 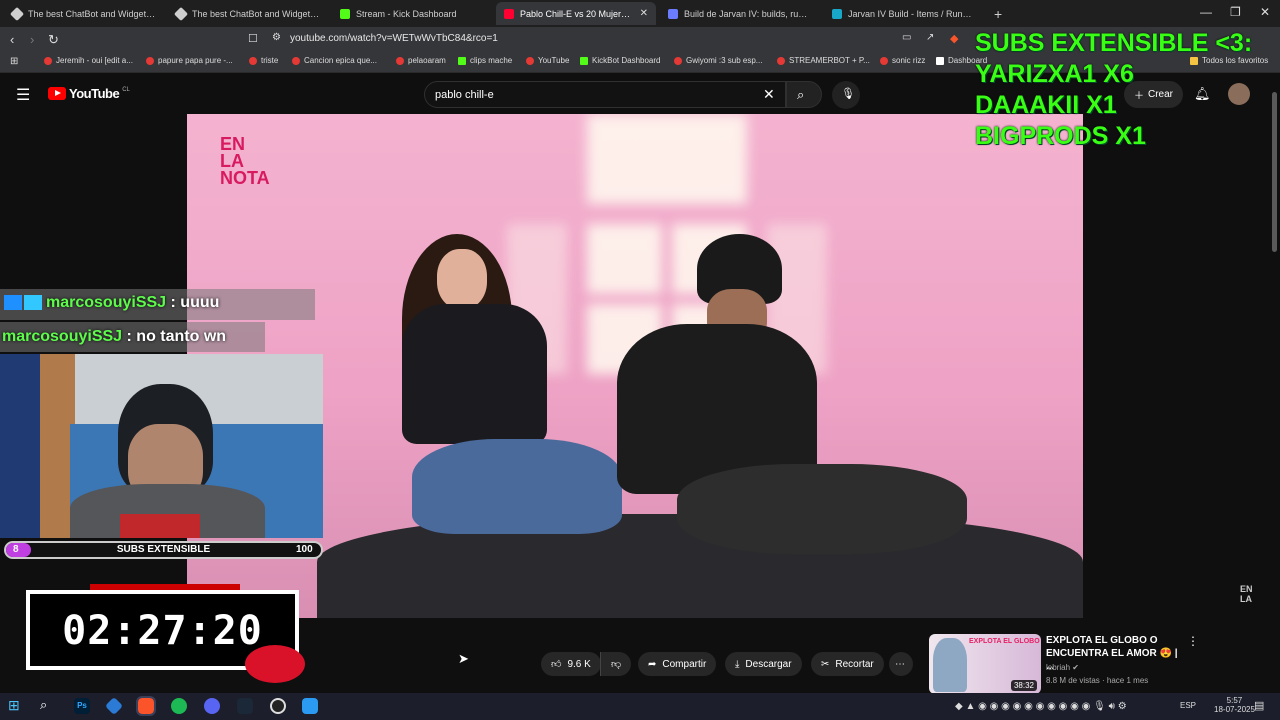 What do you see at coordinates (17, 13) in the screenshot?
I see `kick-tab-icon` at bounding box center [17, 13].